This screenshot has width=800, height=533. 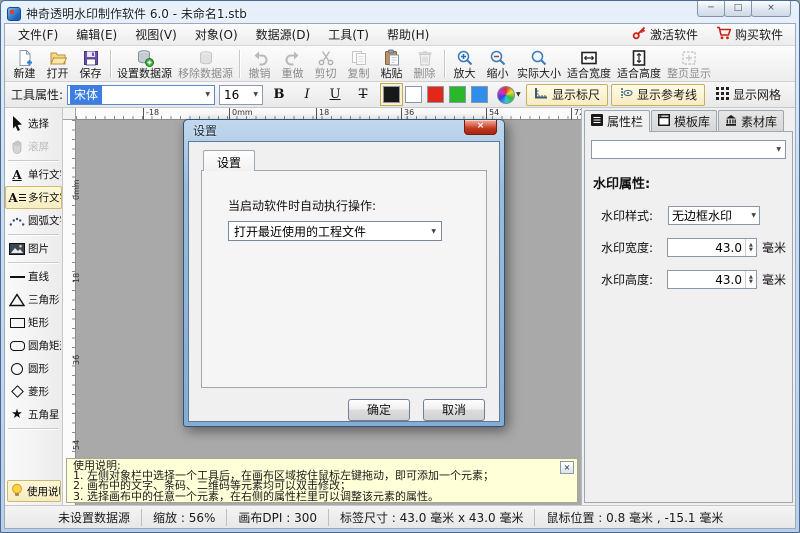 I want to click on database-remove-icon, so click(x=206, y=58).